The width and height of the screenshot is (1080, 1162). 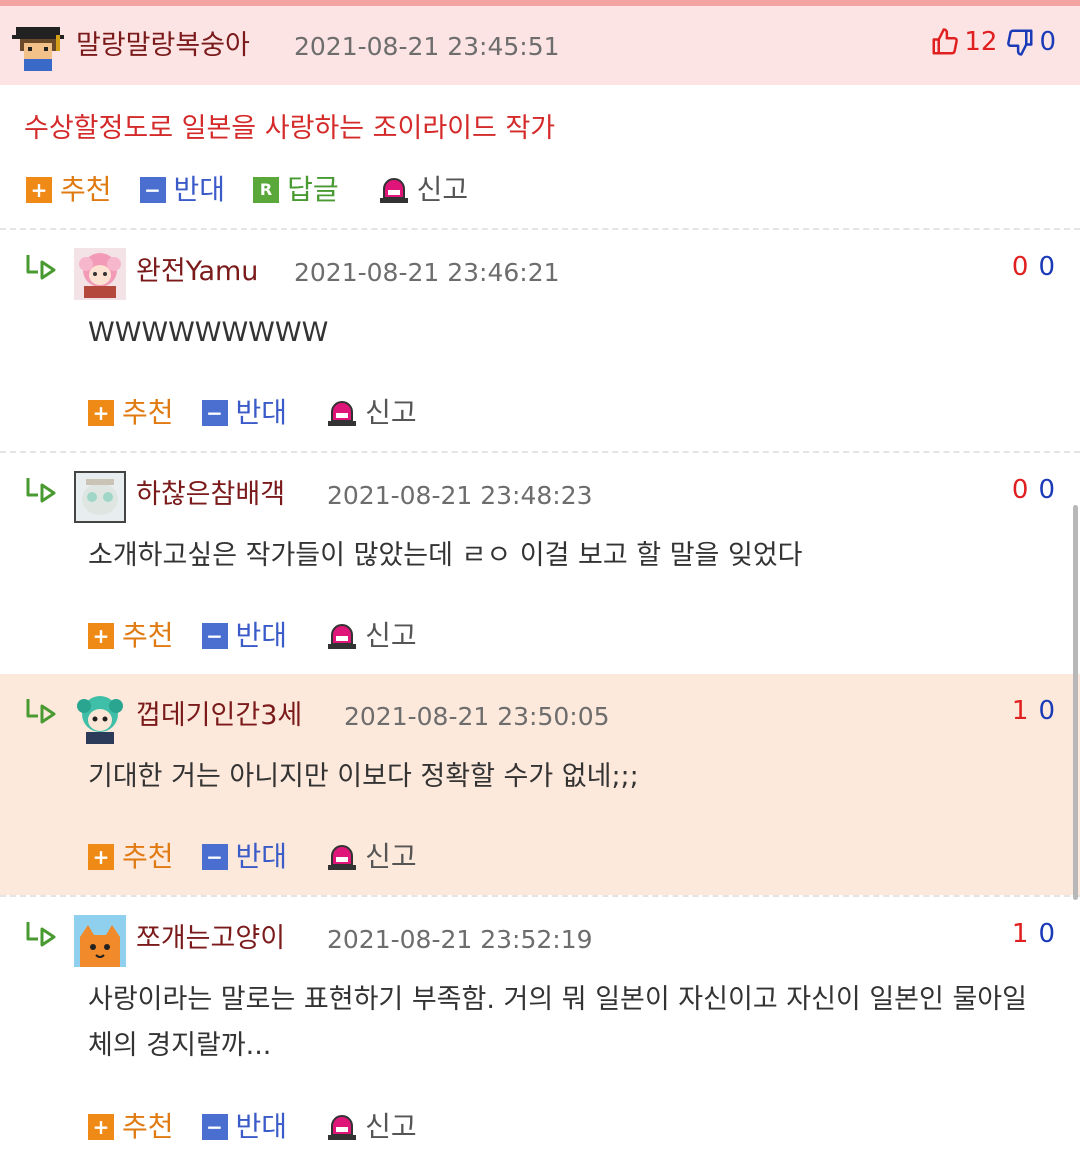 I want to click on reply-nickname: 완전Yamu, so click(x=197, y=271).